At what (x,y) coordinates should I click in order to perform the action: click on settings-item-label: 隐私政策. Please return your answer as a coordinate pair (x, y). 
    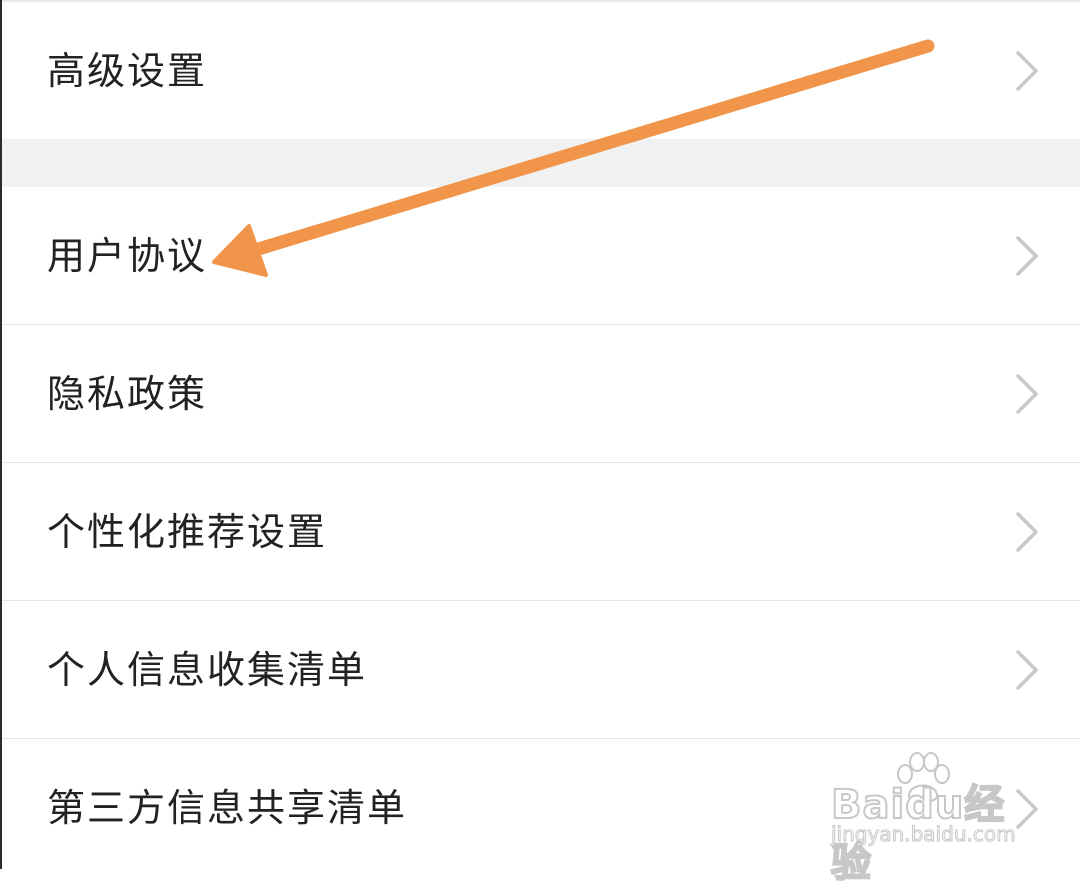
    Looking at the image, I should click on (127, 393).